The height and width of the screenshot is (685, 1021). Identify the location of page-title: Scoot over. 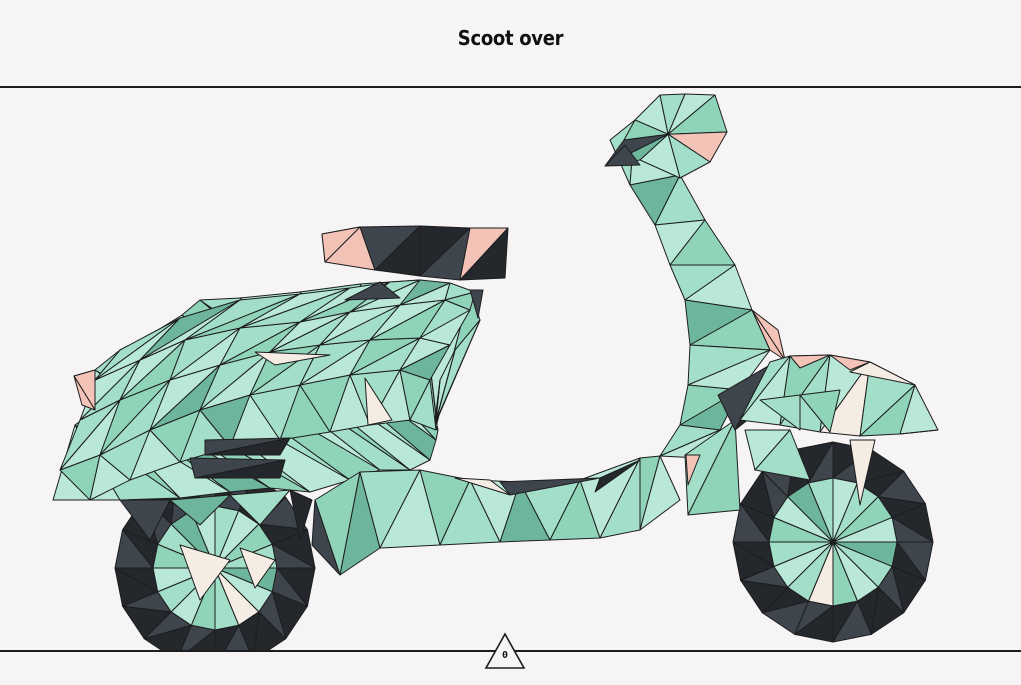
(510, 38).